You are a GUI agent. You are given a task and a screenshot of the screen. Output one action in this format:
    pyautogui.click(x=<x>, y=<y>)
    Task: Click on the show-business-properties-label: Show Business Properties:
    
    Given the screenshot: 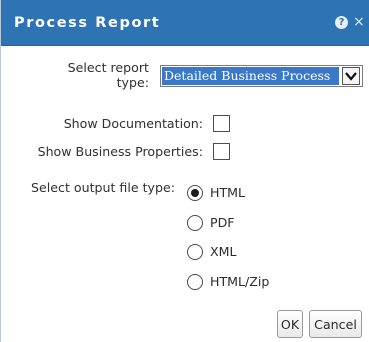 What is the action you would take?
    pyautogui.click(x=120, y=151)
    